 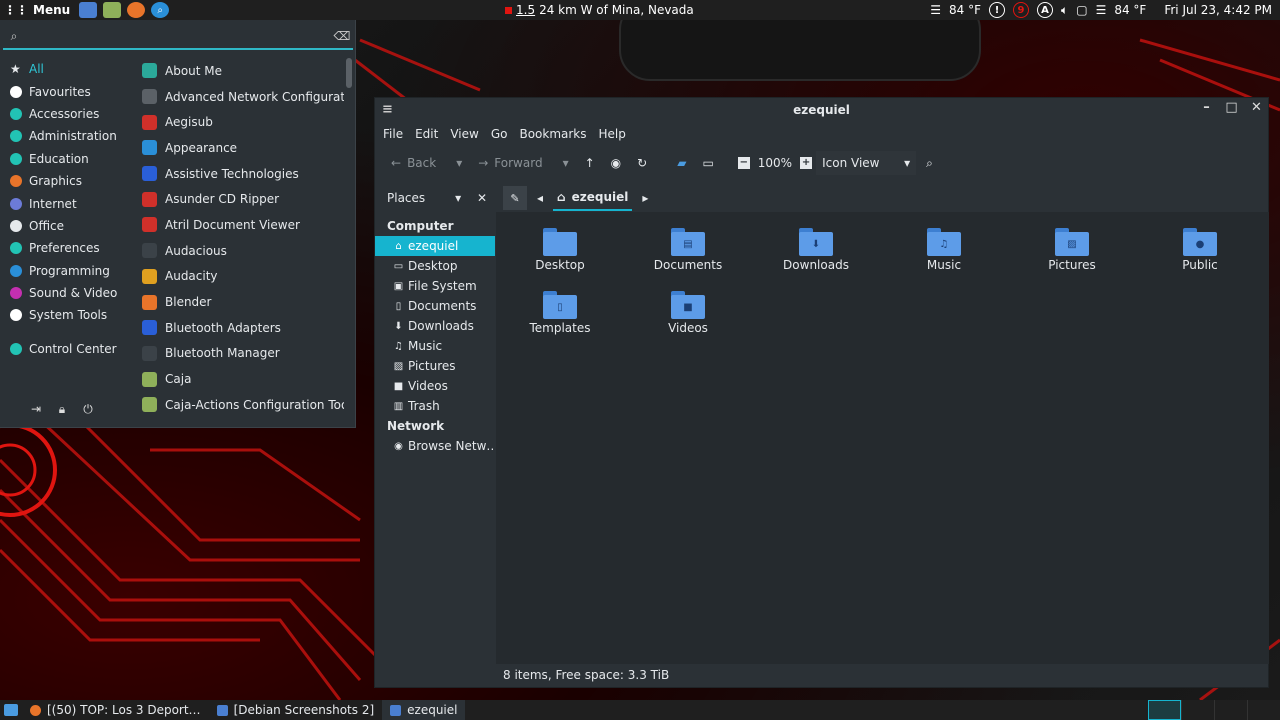 What do you see at coordinates (997, 10) in the screenshot?
I see `alert-icon: !` at bounding box center [997, 10].